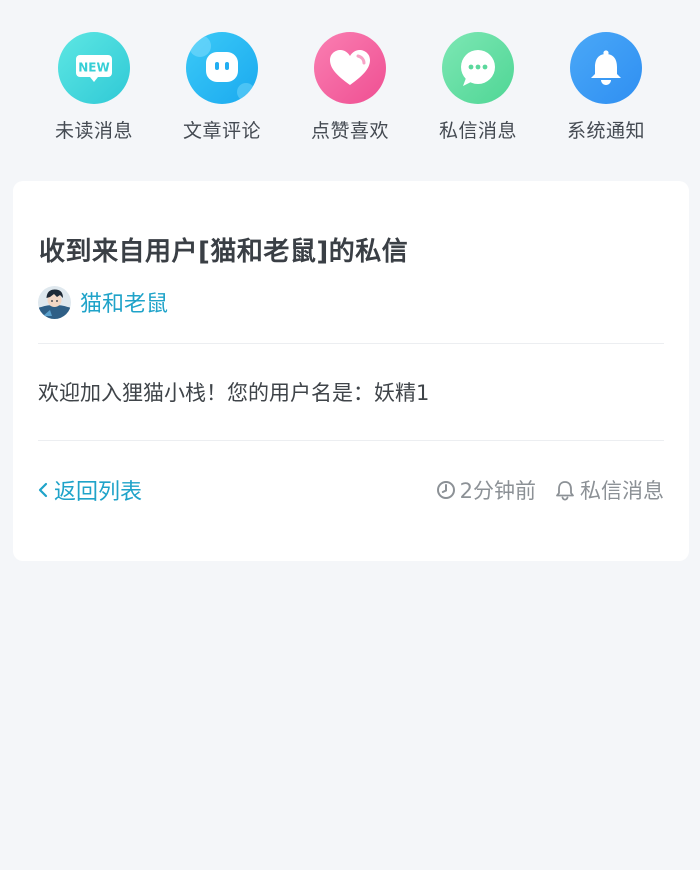 The width and height of the screenshot is (700, 870). I want to click on back-to-list-button: 返回列表, so click(90, 490).